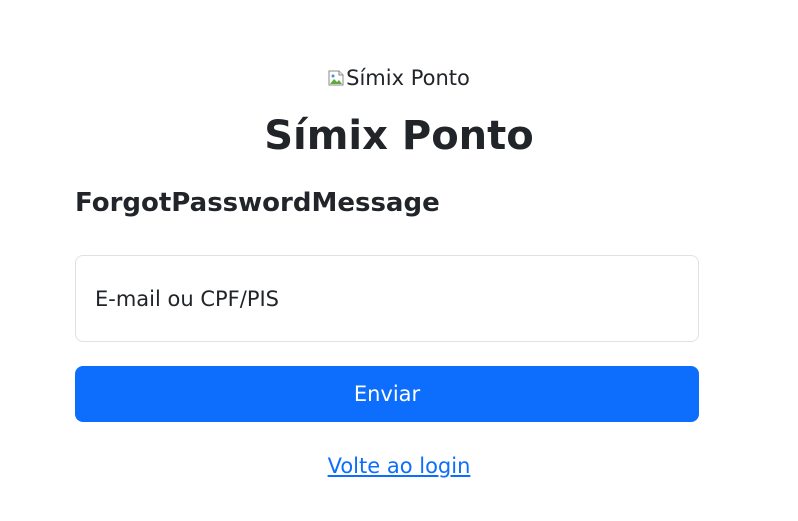  Describe the element at coordinates (387, 394) in the screenshot. I see `submit-button: Enviar` at that location.